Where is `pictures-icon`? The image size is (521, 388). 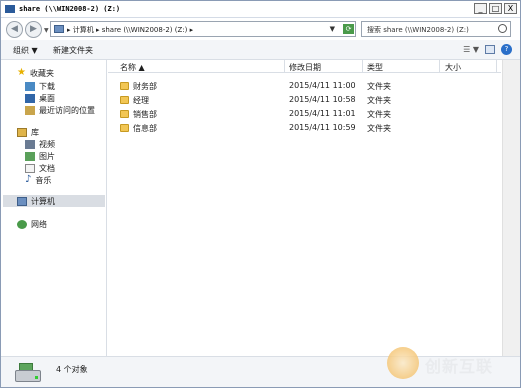 pictures-icon is located at coordinates (30, 156).